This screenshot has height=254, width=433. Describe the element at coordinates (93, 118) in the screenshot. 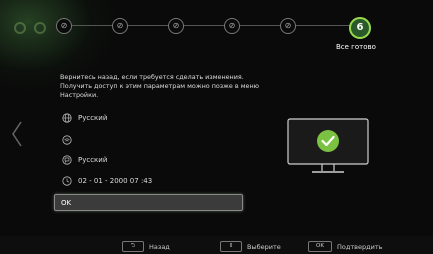

I see `language-value: Русский` at that location.